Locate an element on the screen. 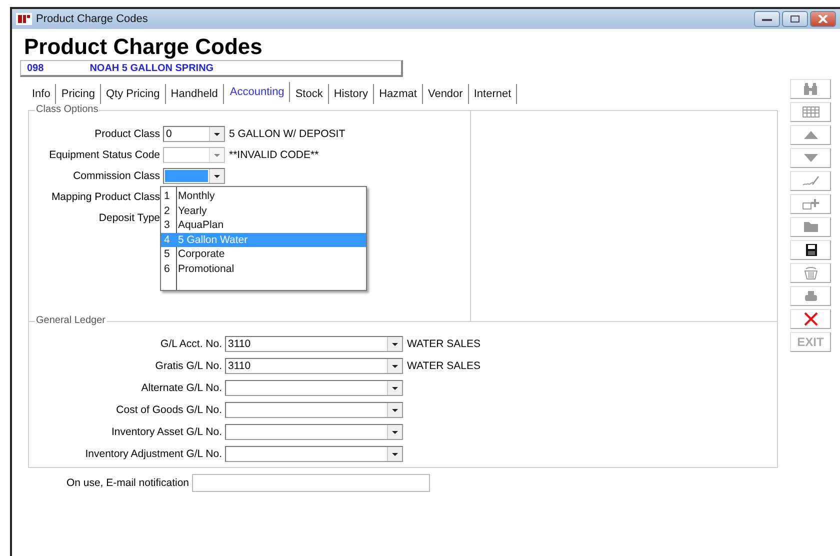  dropdown-field: 0 is located at coordinates (194, 134).